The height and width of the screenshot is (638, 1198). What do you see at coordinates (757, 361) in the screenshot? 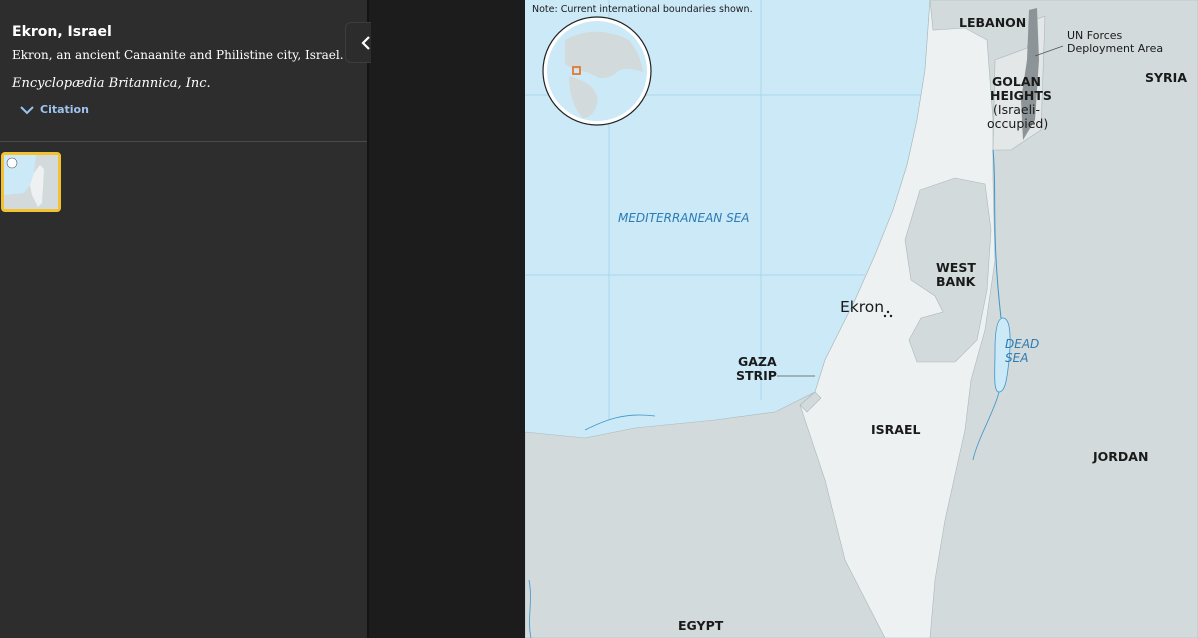
I see `label-gaza-1: GAZA` at bounding box center [757, 361].